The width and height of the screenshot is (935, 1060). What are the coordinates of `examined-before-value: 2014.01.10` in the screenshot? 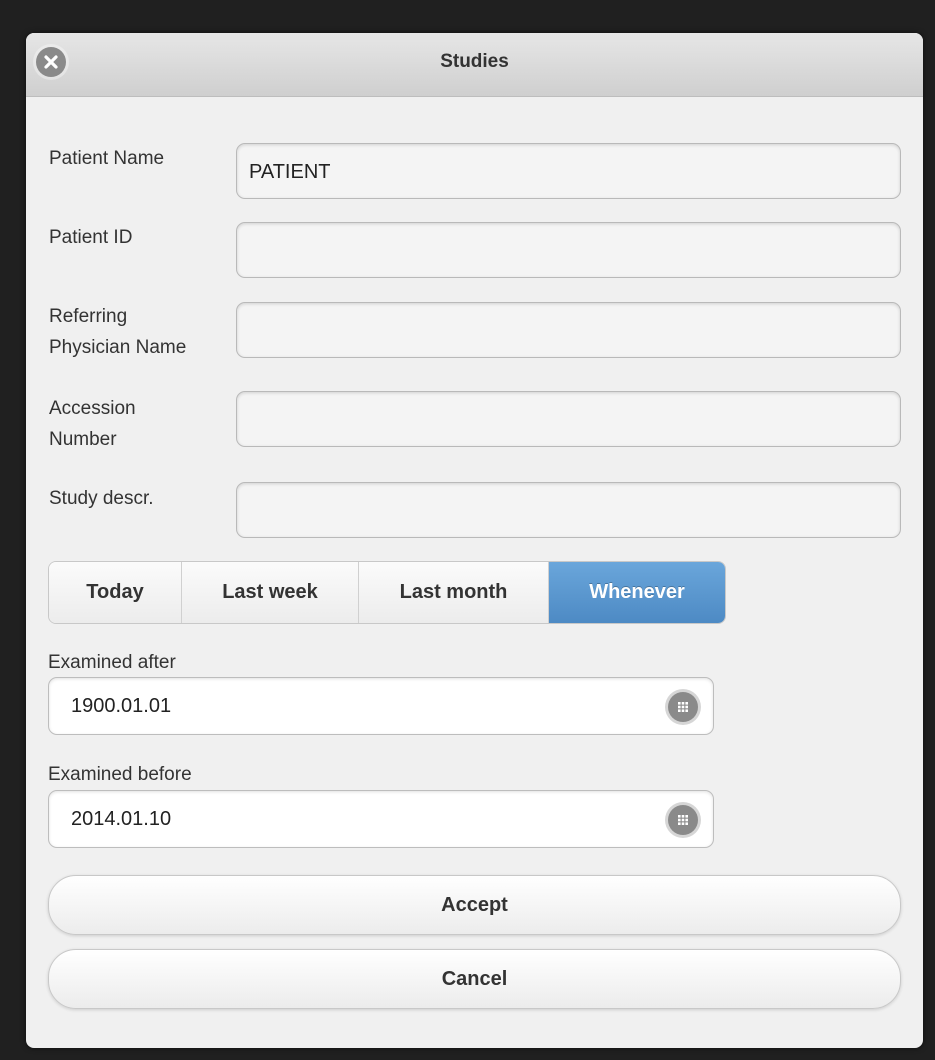 It's located at (121, 819).